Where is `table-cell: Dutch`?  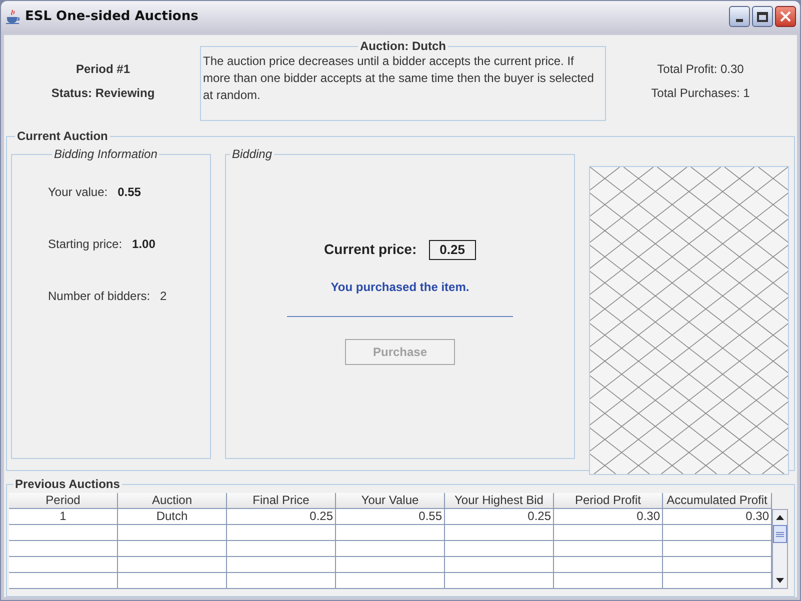 table-cell: Dutch is located at coordinates (172, 516).